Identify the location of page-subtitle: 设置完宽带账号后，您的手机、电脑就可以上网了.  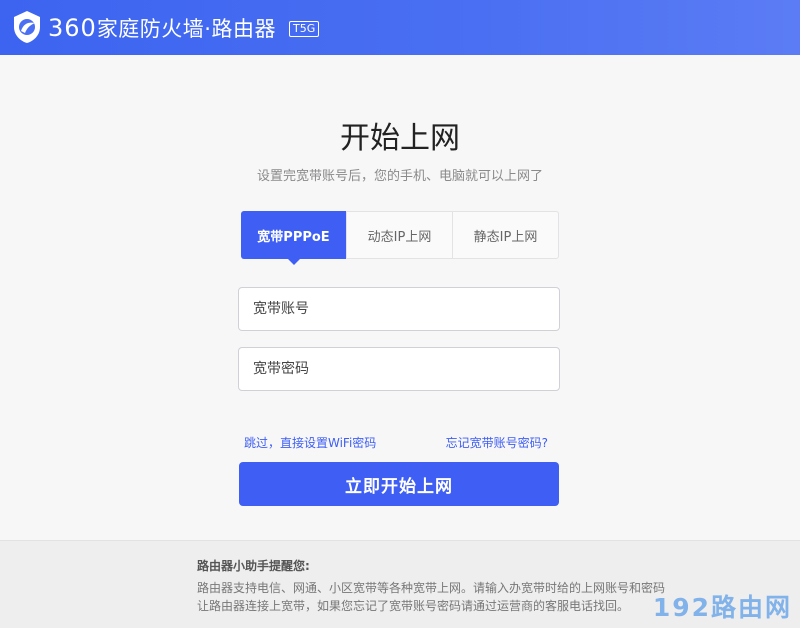
(399, 176).